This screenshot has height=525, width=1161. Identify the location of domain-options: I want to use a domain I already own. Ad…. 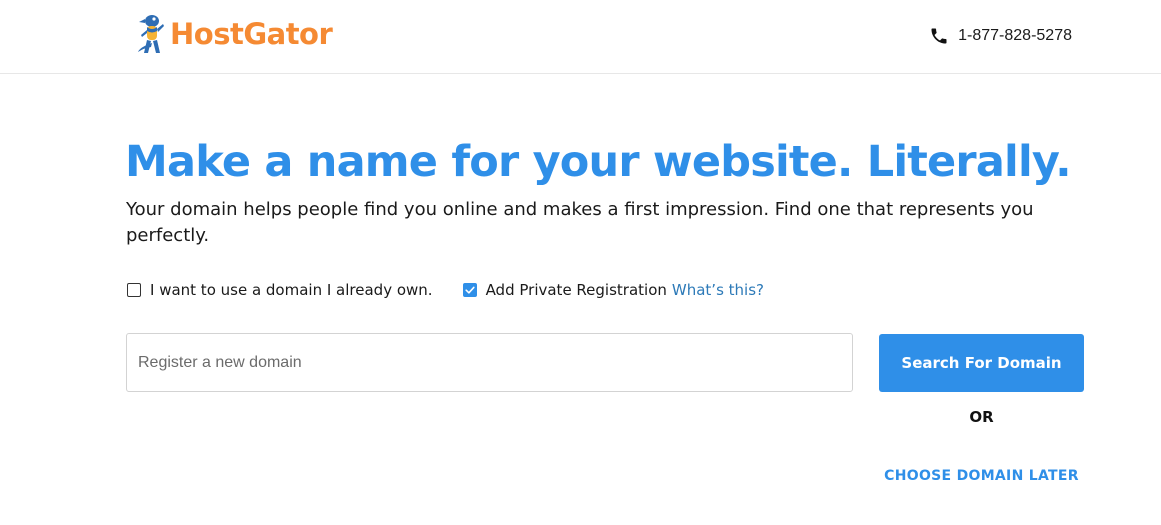
(445, 290).